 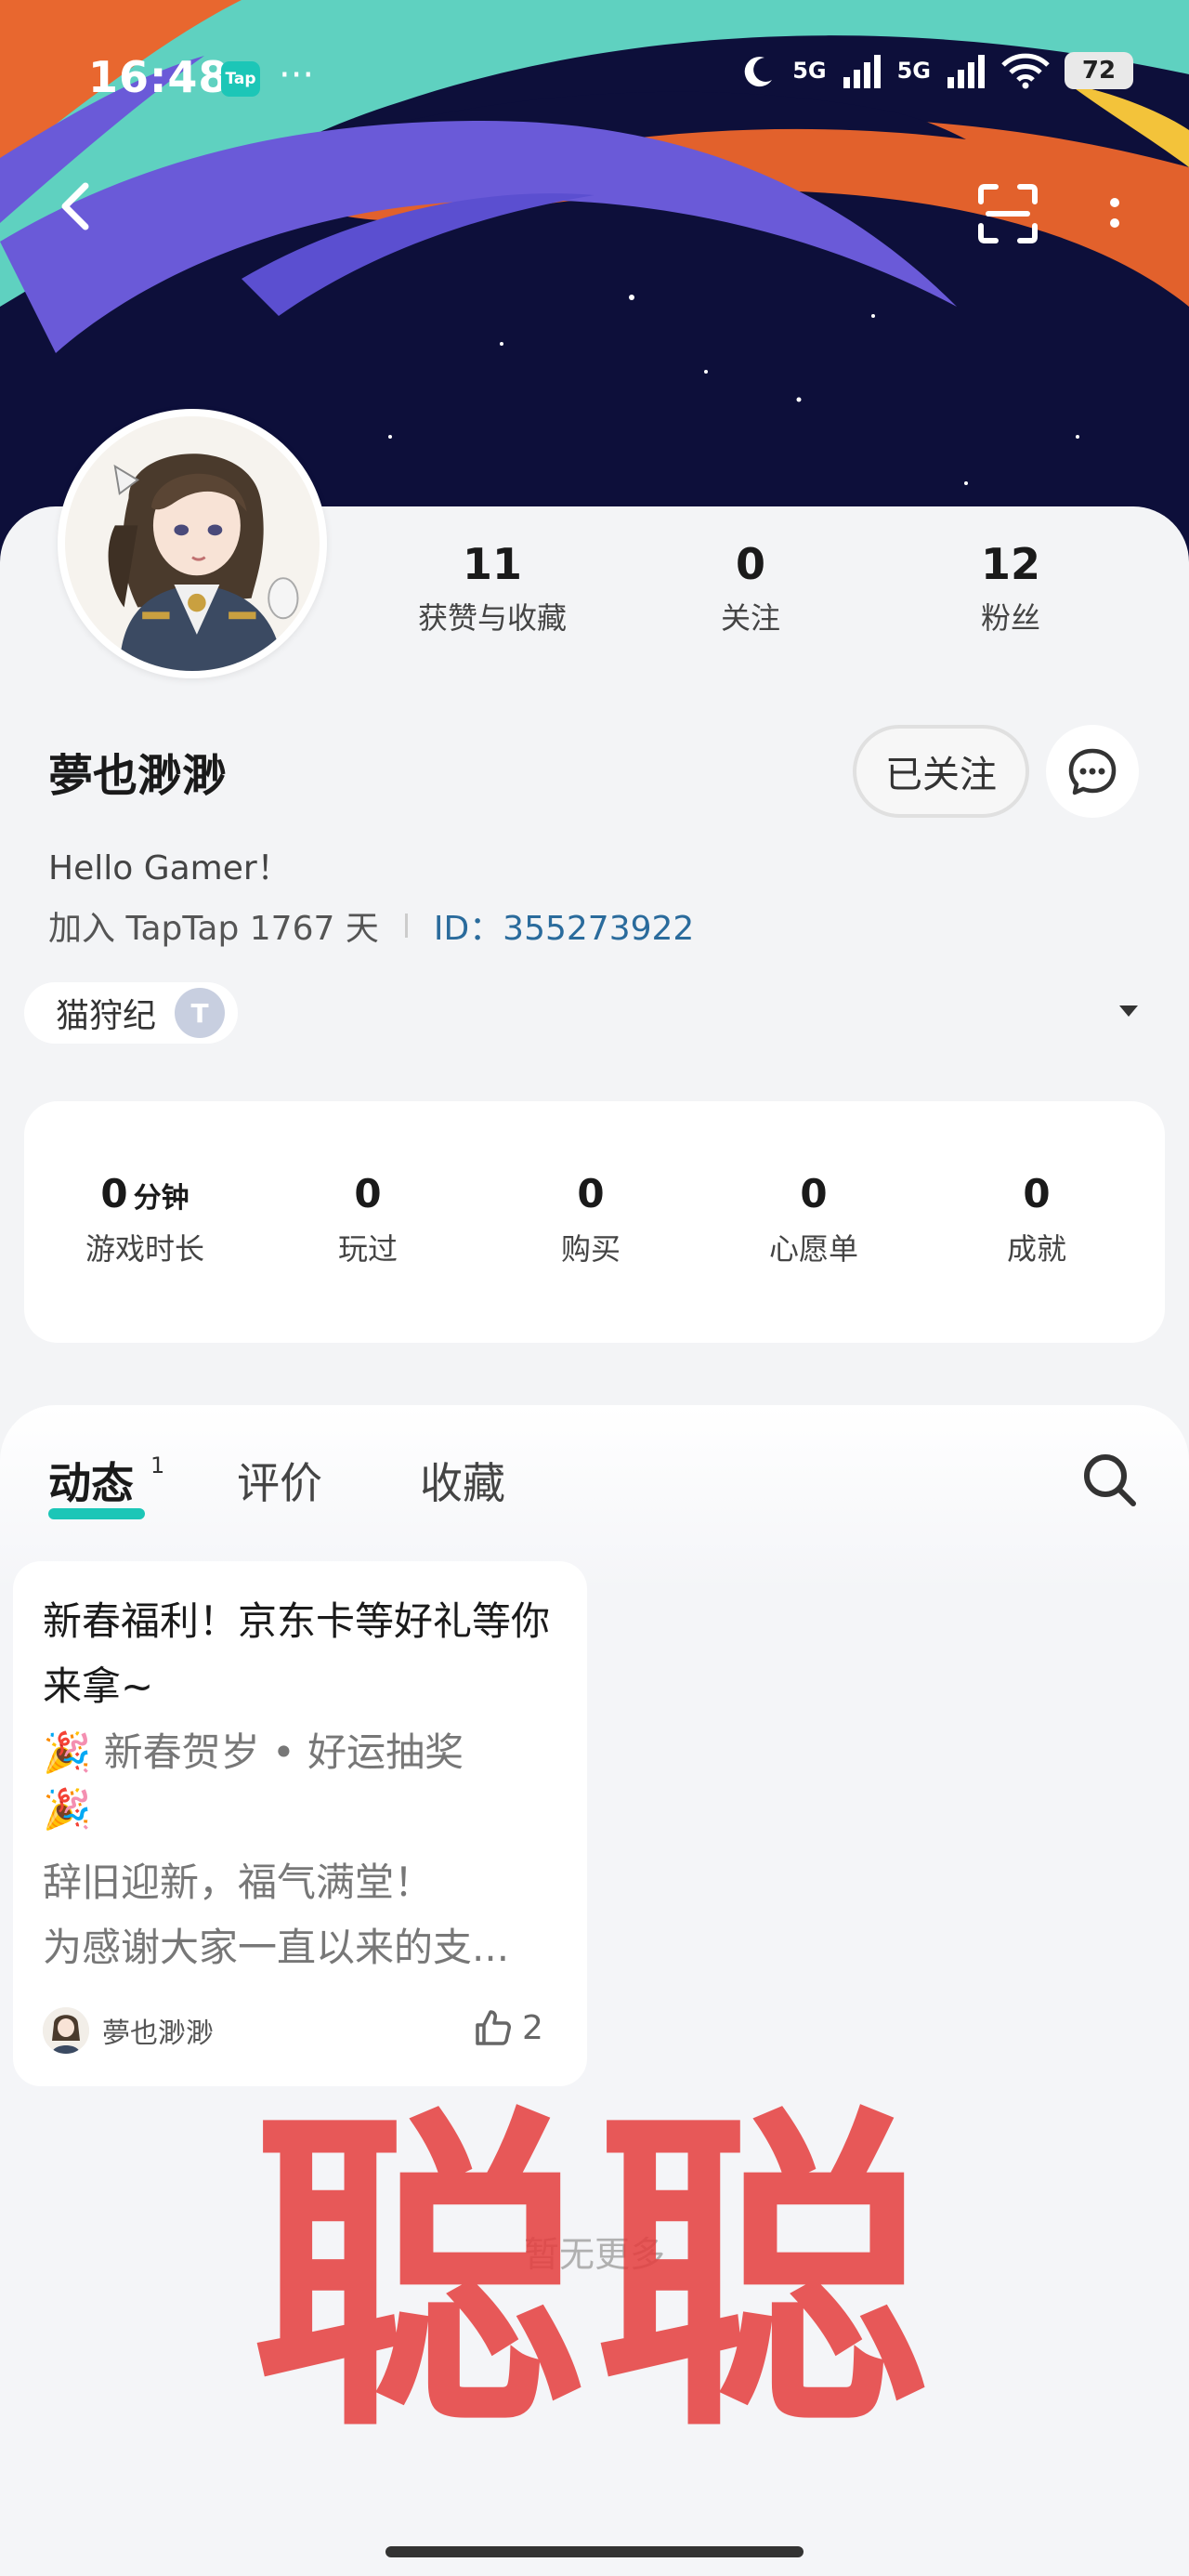 What do you see at coordinates (138, 776) in the screenshot?
I see `username: 夢也渺渺` at bounding box center [138, 776].